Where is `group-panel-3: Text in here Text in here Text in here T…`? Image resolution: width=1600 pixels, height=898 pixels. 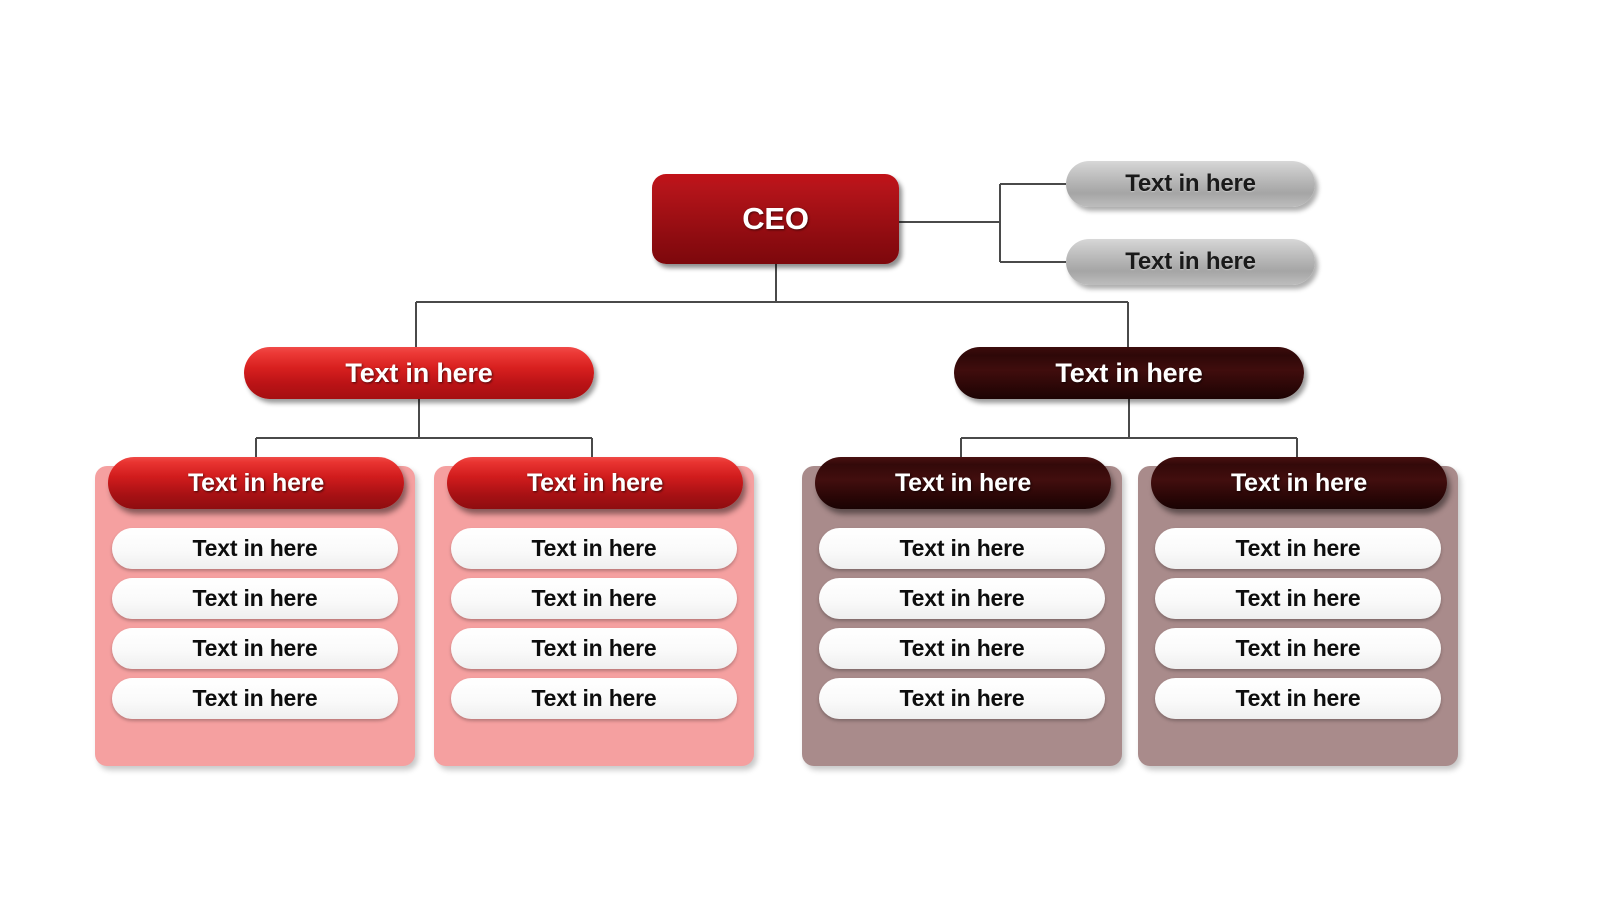 group-panel-3: Text in here Text in here Text in here T… is located at coordinates (1298, 611).